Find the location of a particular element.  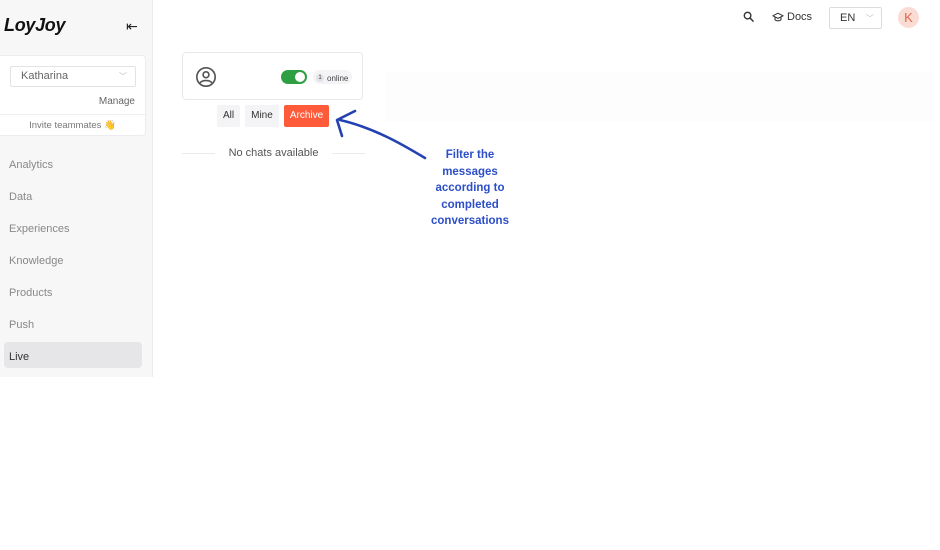

chat-filter-tabs: All Mine Archive is located at coordinates (273, 116).